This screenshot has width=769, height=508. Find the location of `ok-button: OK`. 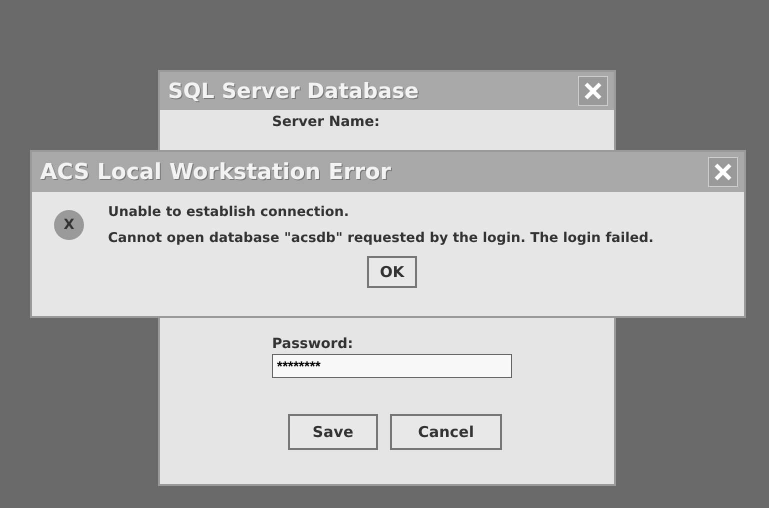

ok-button: OK is located at coordinates (392, 272).